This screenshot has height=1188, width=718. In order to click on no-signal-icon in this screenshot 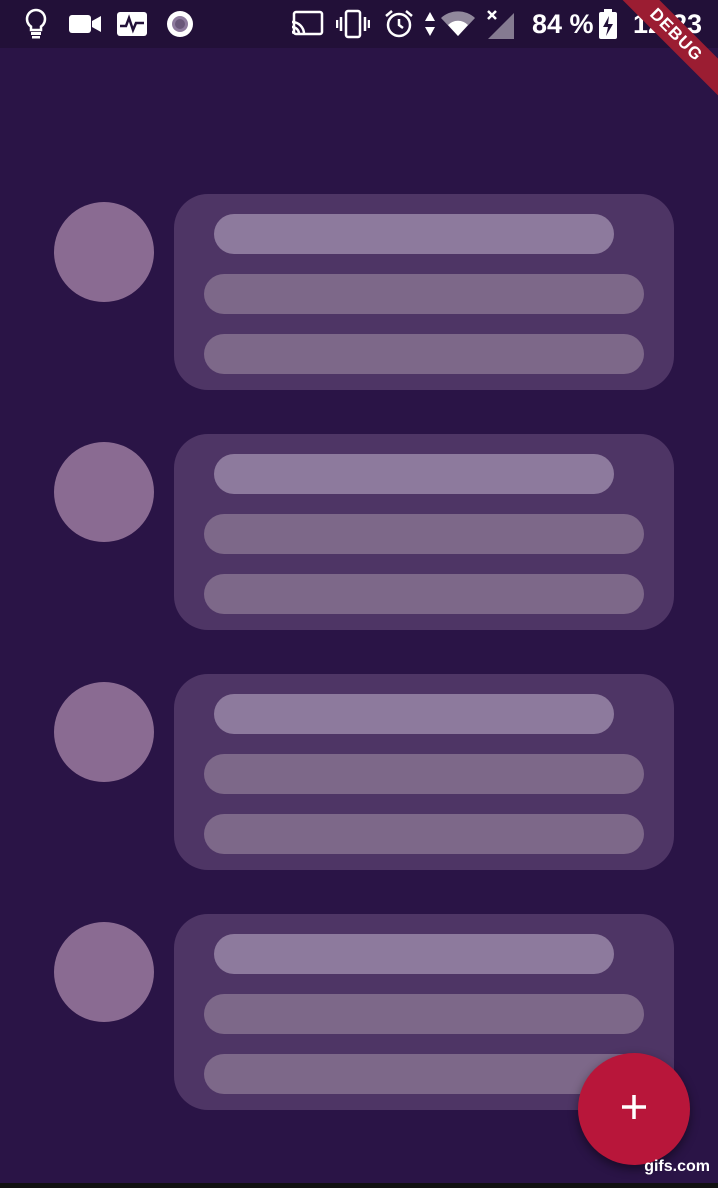, I will do `click(501, 24)`.